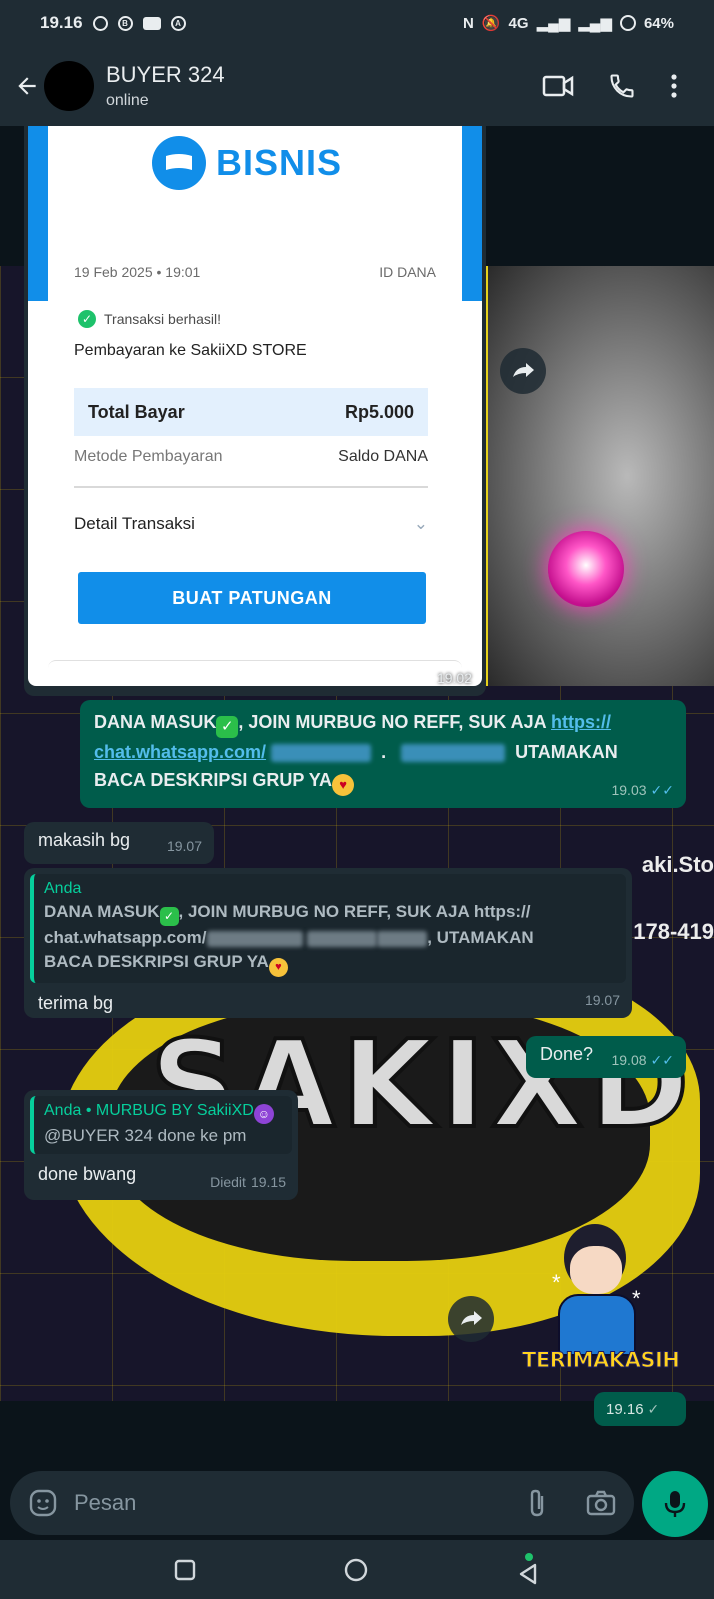  I want to click on chevron-down-icon: ⌄, so click(420, 523).